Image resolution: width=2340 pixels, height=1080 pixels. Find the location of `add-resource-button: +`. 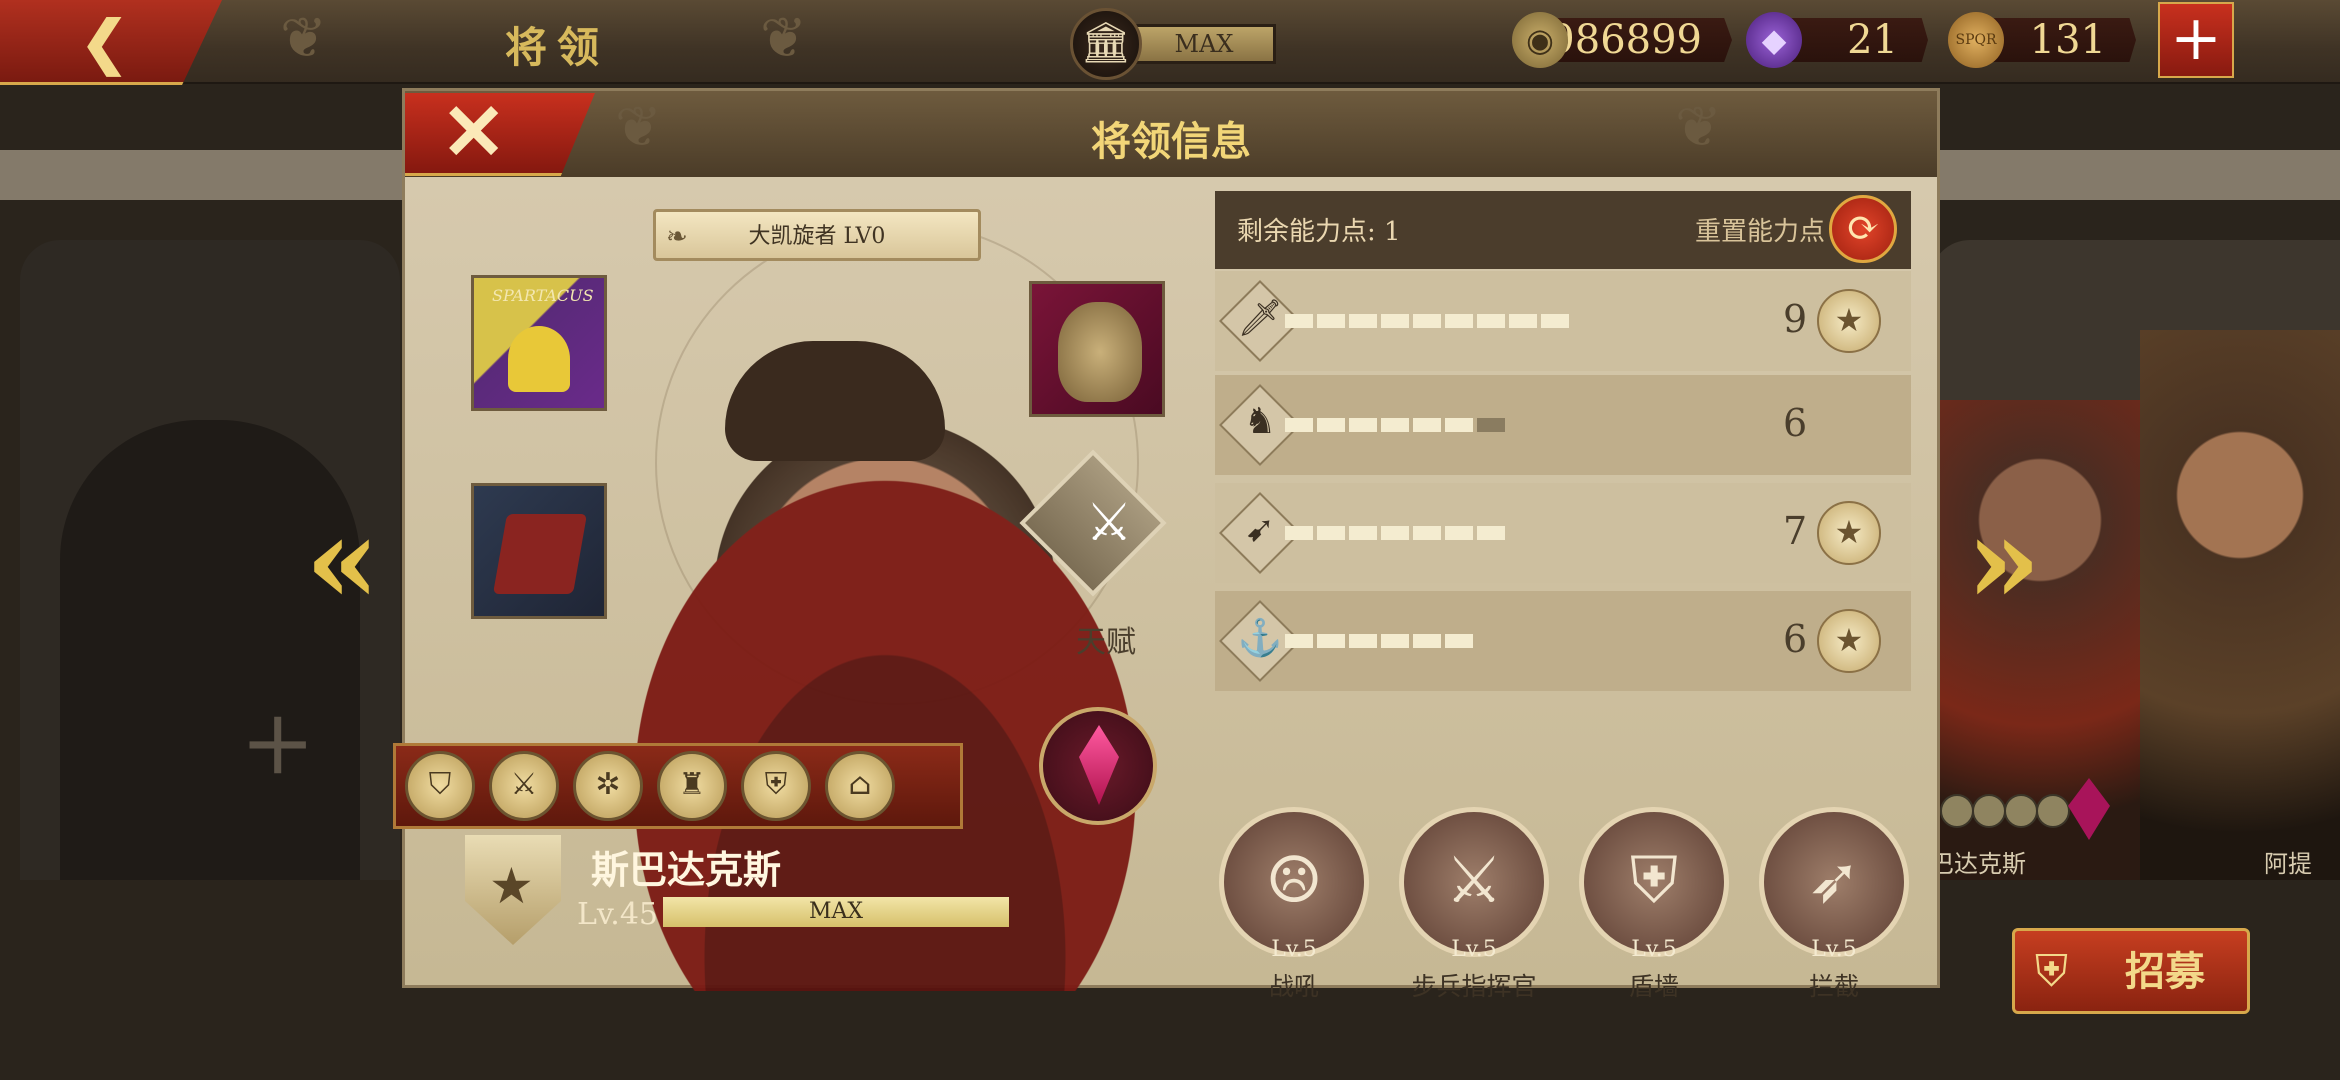

add-resource-button: + is located at coordinates (2196, 40).